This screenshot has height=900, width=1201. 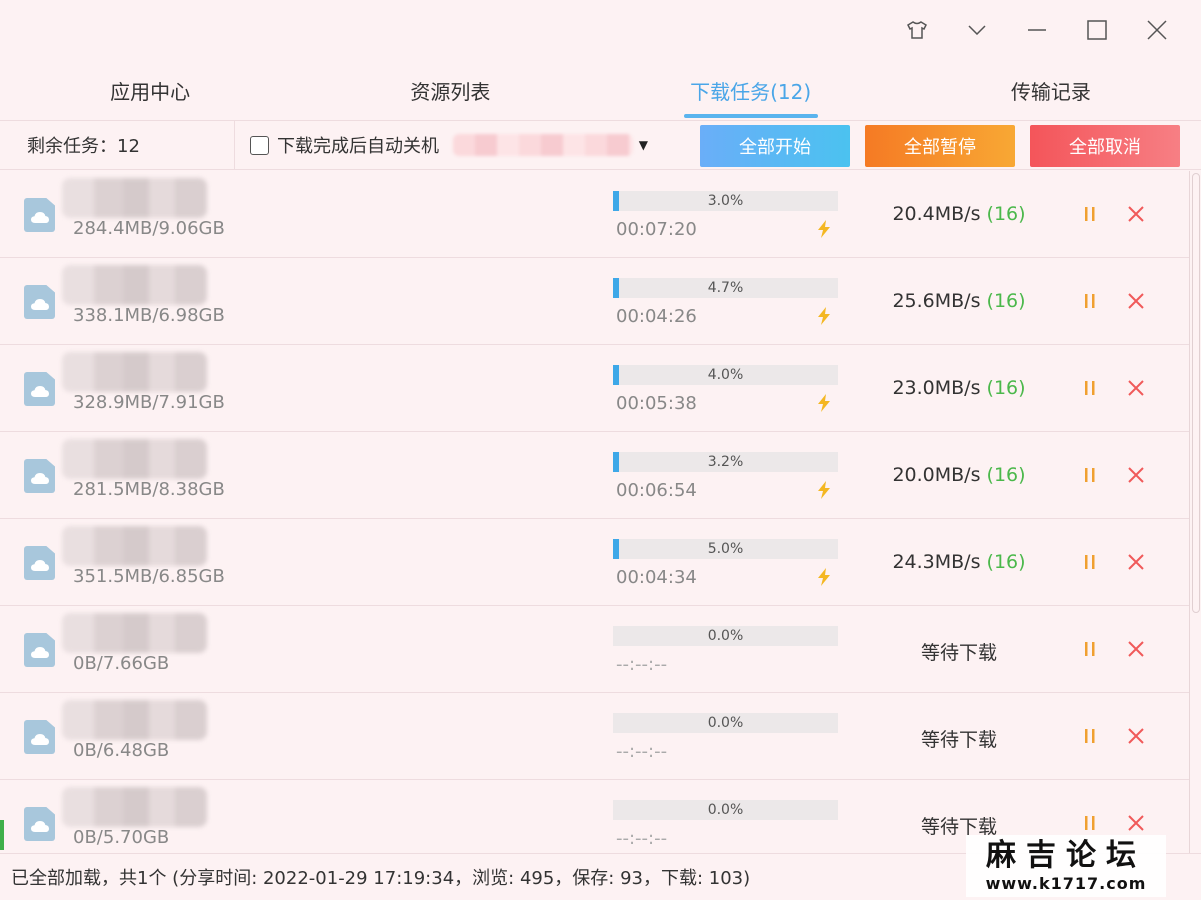 What do you see at coordinates (1051, 90) in the screenshot?
I see `tab-transfer-records: 传输记录` at bounding box center [1051, 90].